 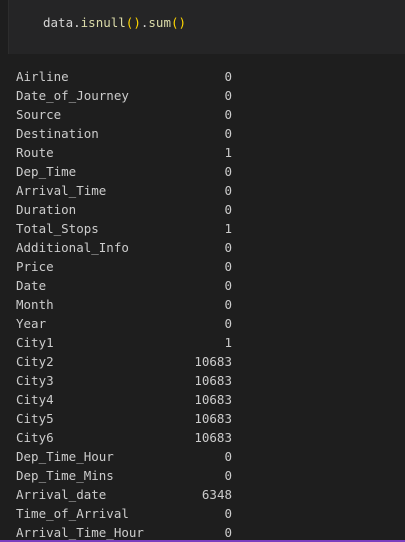 I want to click on column-name: Price, so click(x=35, y=266).